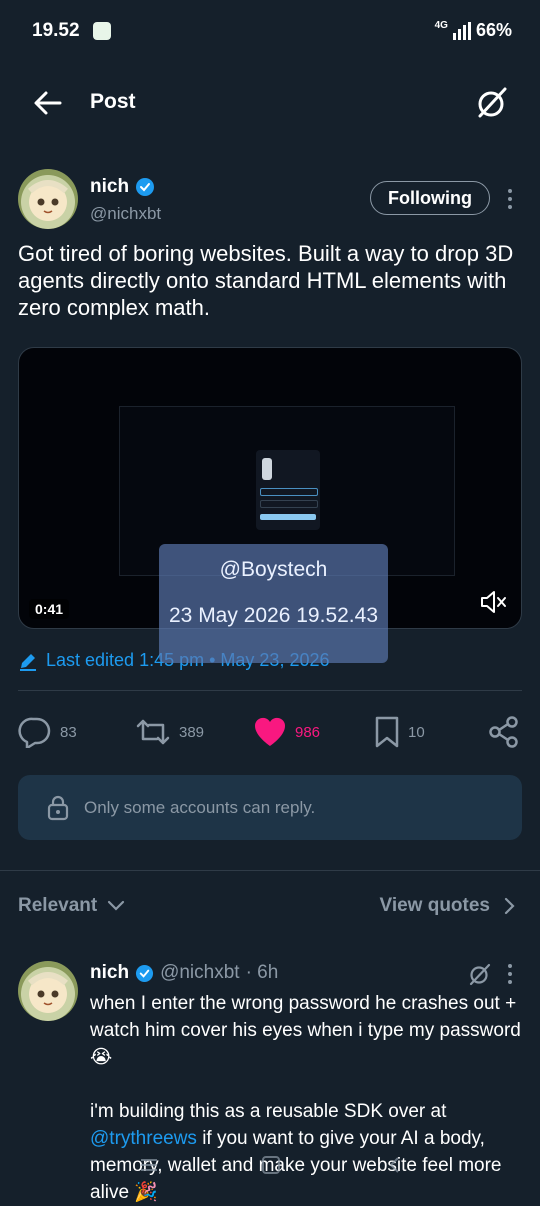  I want to click on author-avatar, so click(48, 199).